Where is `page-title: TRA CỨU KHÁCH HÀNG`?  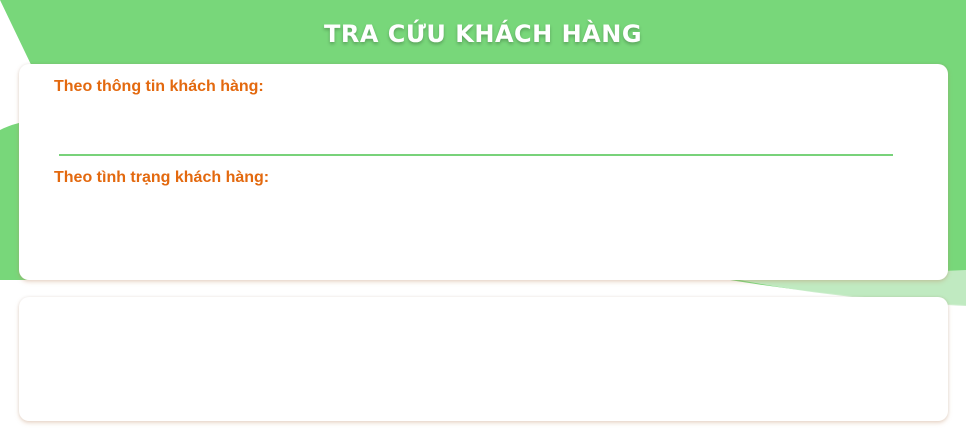 page-title: TRA CỨU KHÁCH HÀNG is located at coordinates (483, 34).